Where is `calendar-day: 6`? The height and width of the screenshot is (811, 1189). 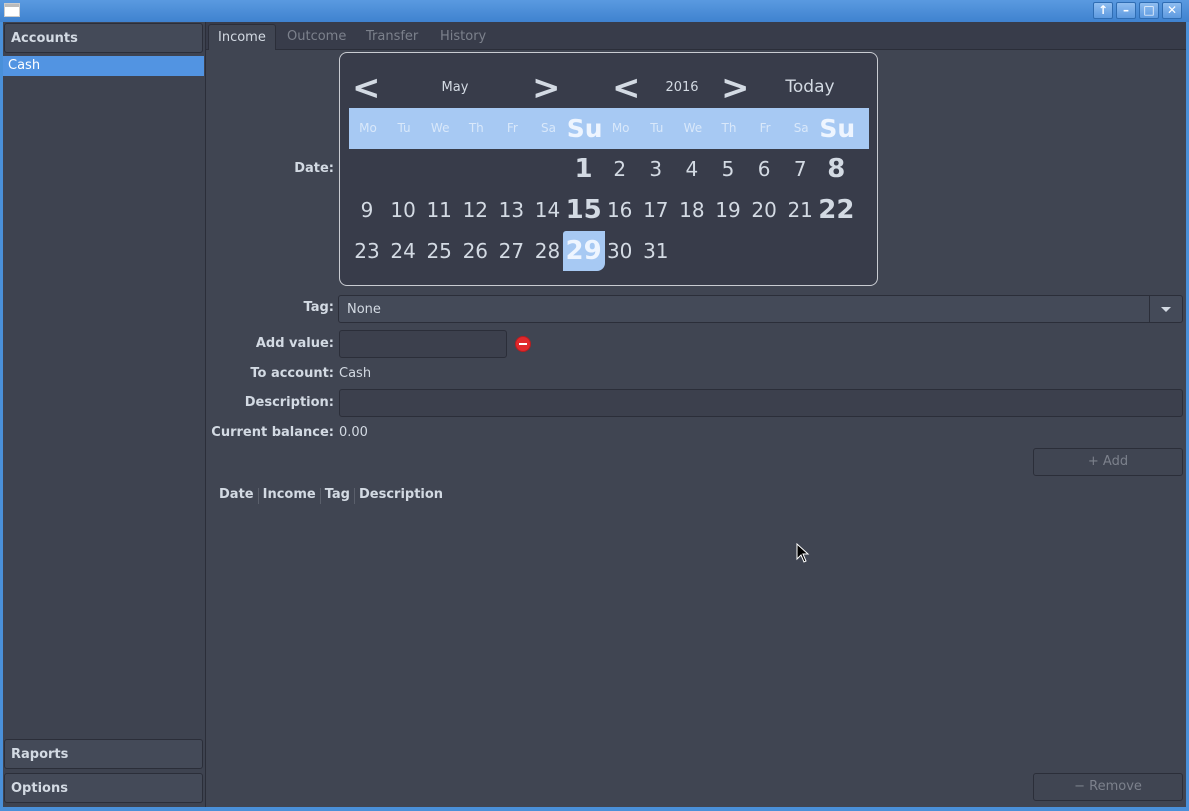 calendar-day: 6 is located at coordinates (764, 169).